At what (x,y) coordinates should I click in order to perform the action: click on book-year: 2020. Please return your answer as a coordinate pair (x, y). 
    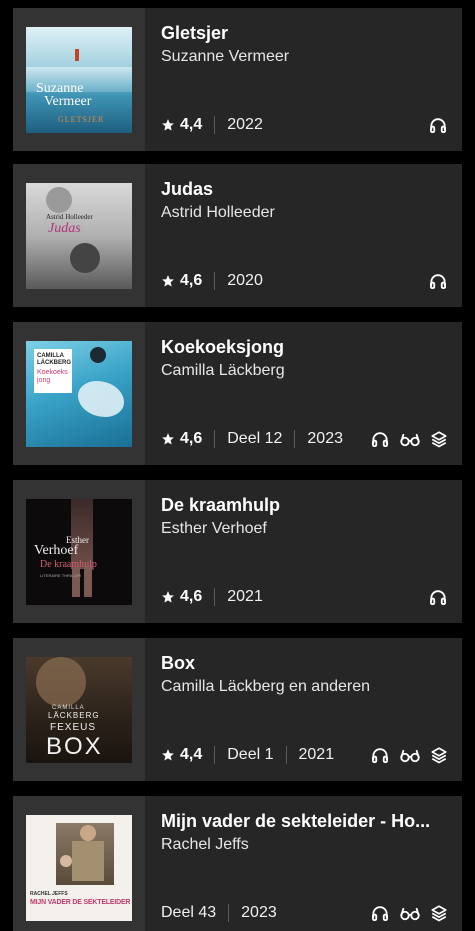
    Looking at the image, I should click on (245, 280).